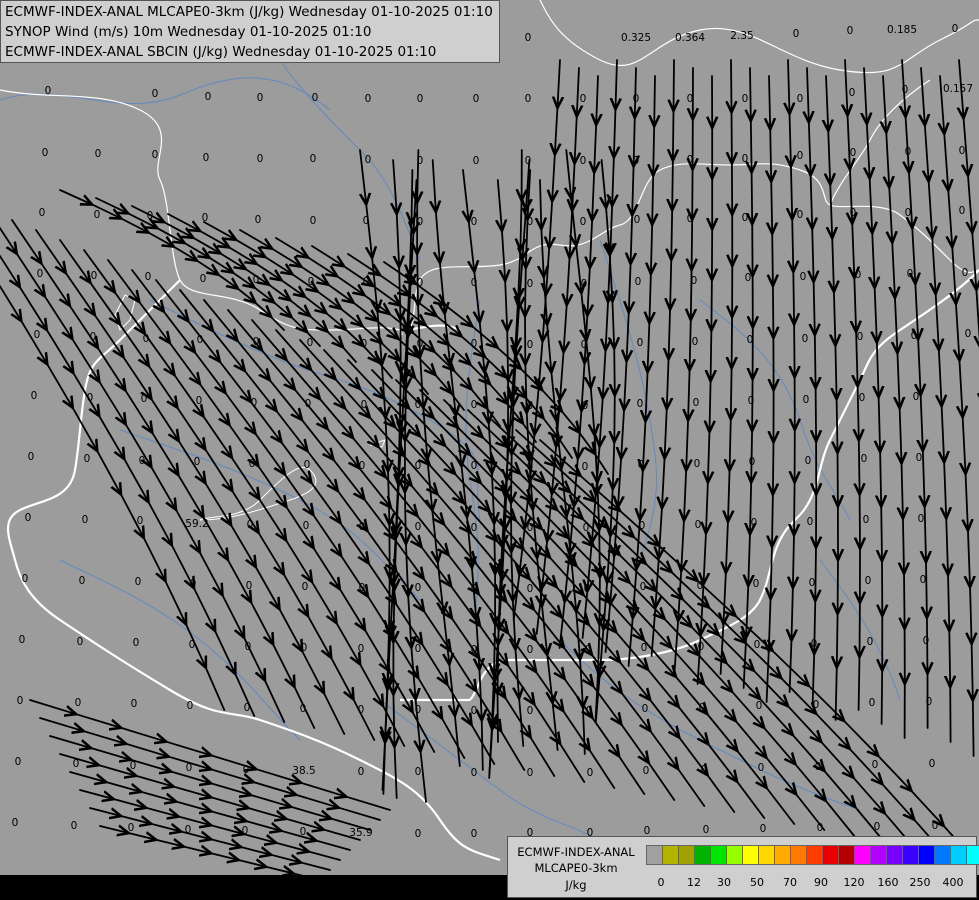 This screenshot has width=979, height=900. What do you see at coordinates (724, 882) in the screenshot?
I see `legend-tick-label: 30` at bounding box center [724, 882].